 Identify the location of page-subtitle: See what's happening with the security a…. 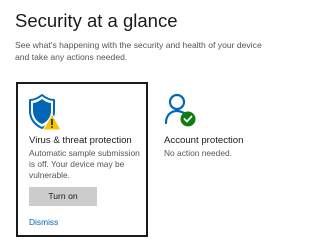
(138, 51).